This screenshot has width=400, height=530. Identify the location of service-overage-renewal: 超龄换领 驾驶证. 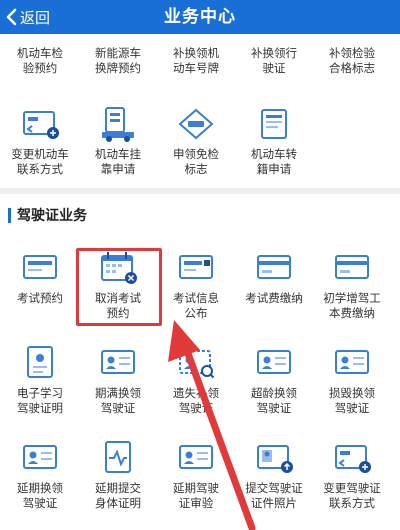
(274, 379).